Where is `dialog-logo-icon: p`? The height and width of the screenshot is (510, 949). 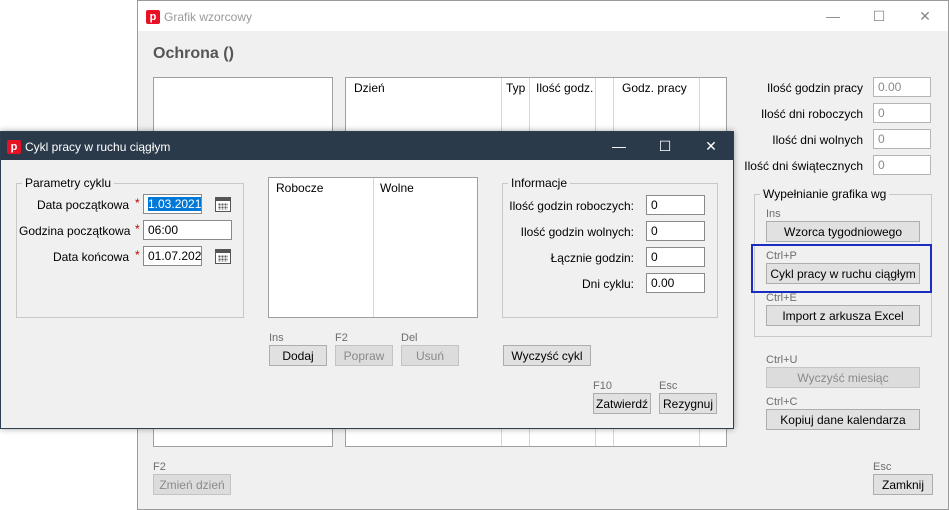 dialog-logo-icon: p is located at coordinates (14, 147).